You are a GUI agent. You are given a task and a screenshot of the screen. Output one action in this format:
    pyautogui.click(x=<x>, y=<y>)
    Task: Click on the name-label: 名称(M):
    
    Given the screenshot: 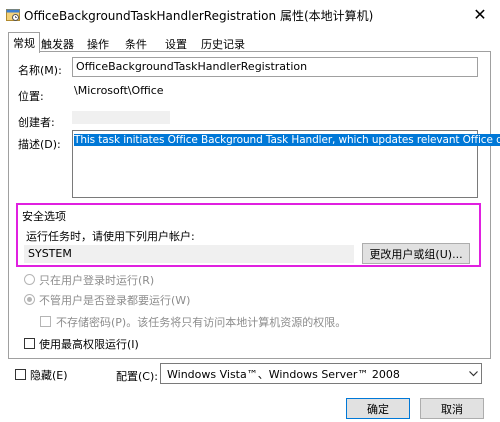 What is the action you would take?
    pyautogui.click(x=40, y=70)
    